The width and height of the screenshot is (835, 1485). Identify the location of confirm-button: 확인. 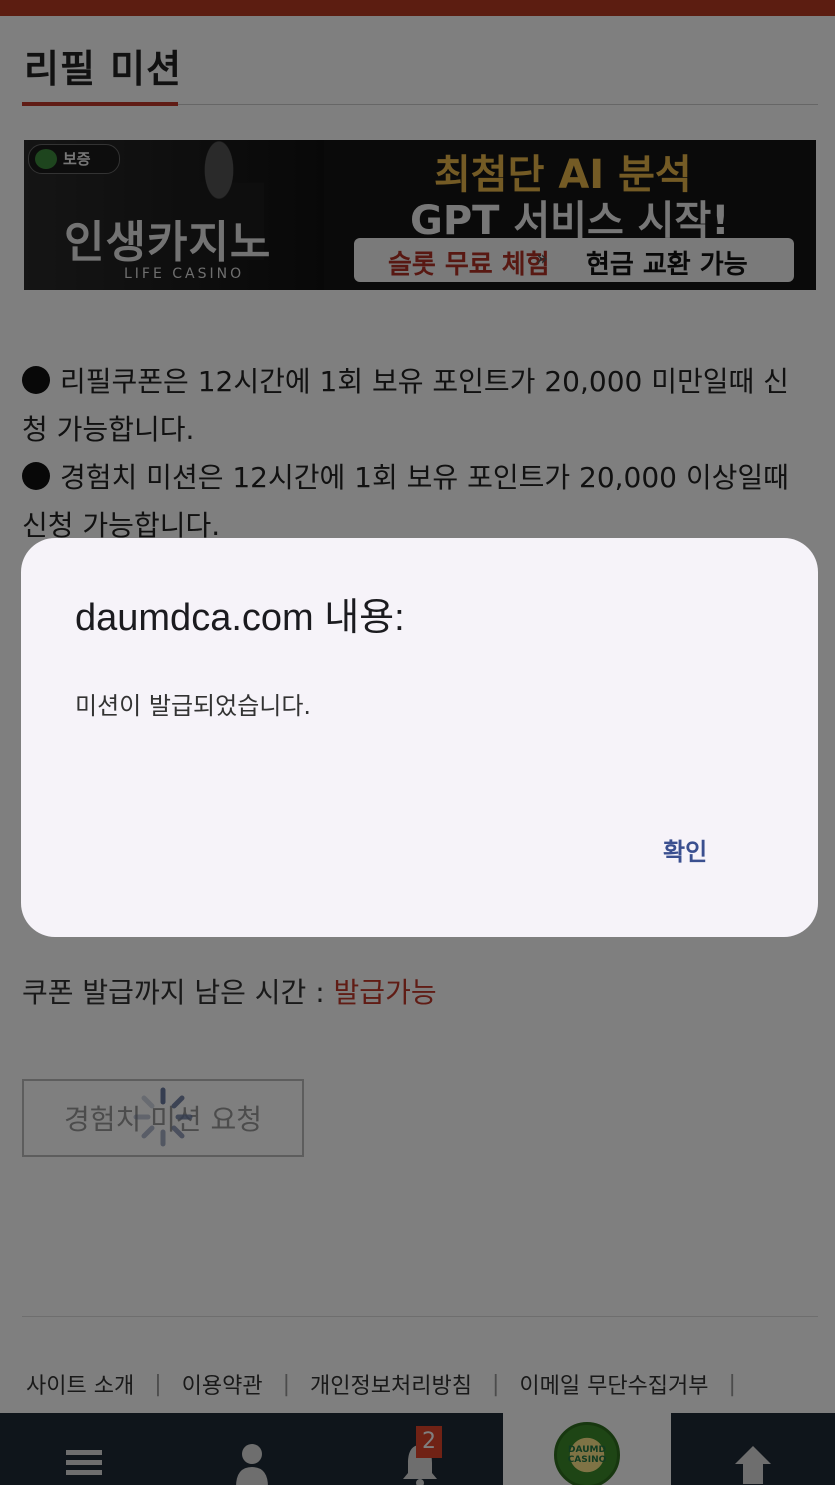
(685, 849).